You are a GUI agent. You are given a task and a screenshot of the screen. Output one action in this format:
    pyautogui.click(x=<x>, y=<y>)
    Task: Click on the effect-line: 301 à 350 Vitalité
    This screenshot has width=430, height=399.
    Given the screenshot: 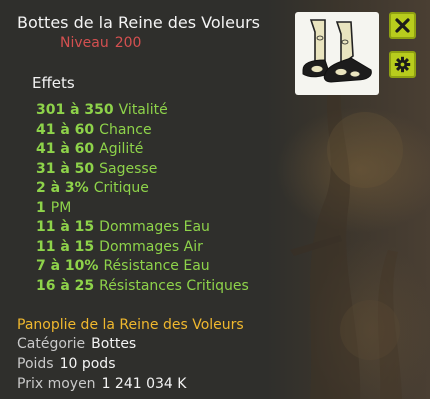 What is the action you would take?
    pyautogui.click(x=142, y=111)
    